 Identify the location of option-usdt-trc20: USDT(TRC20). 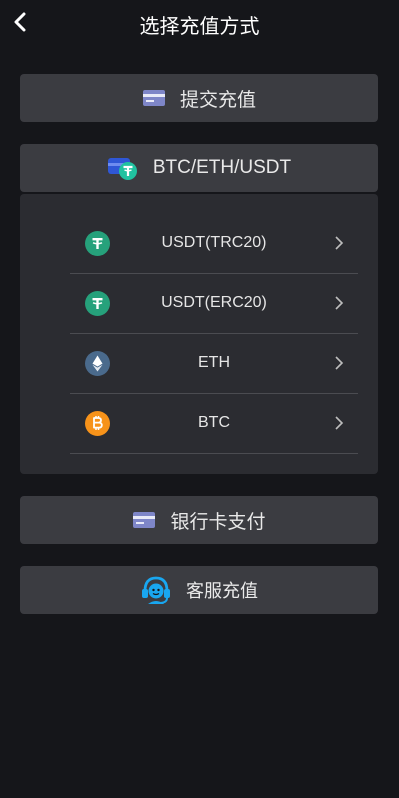
(214, 244).